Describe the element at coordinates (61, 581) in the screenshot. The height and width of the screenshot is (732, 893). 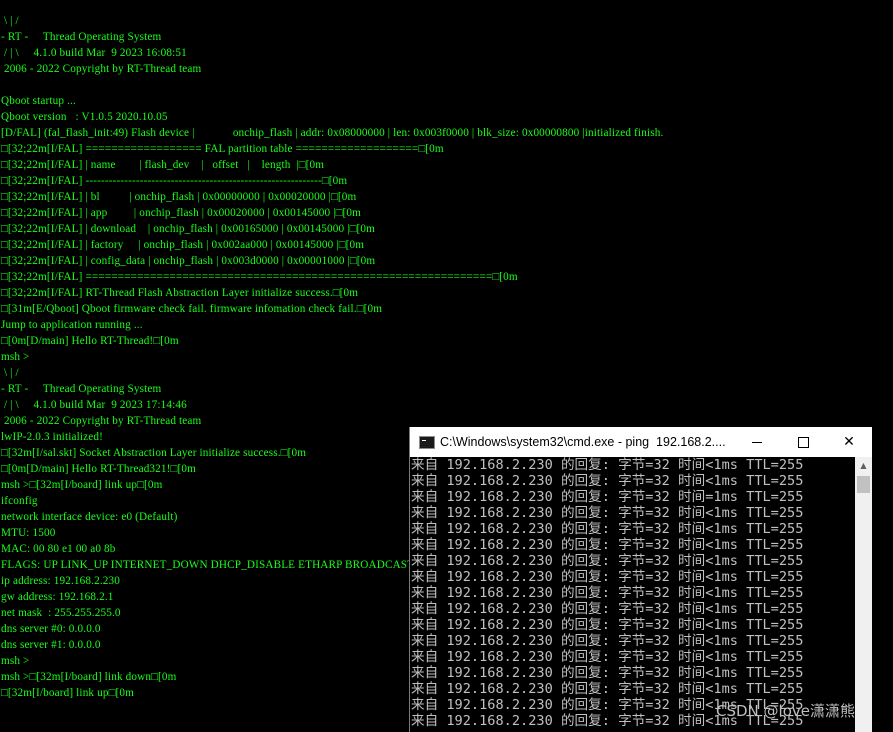
I see `terminal-line: ip address: 192.168.2.230` at that location.